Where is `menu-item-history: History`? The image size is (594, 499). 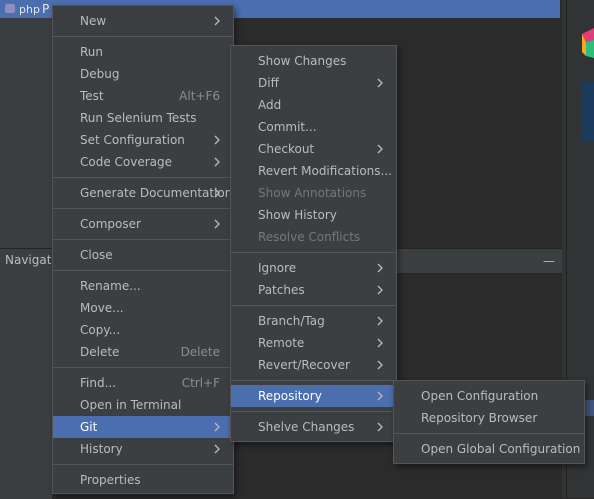 menu-item-history: History is located at coordinates (143, 449).